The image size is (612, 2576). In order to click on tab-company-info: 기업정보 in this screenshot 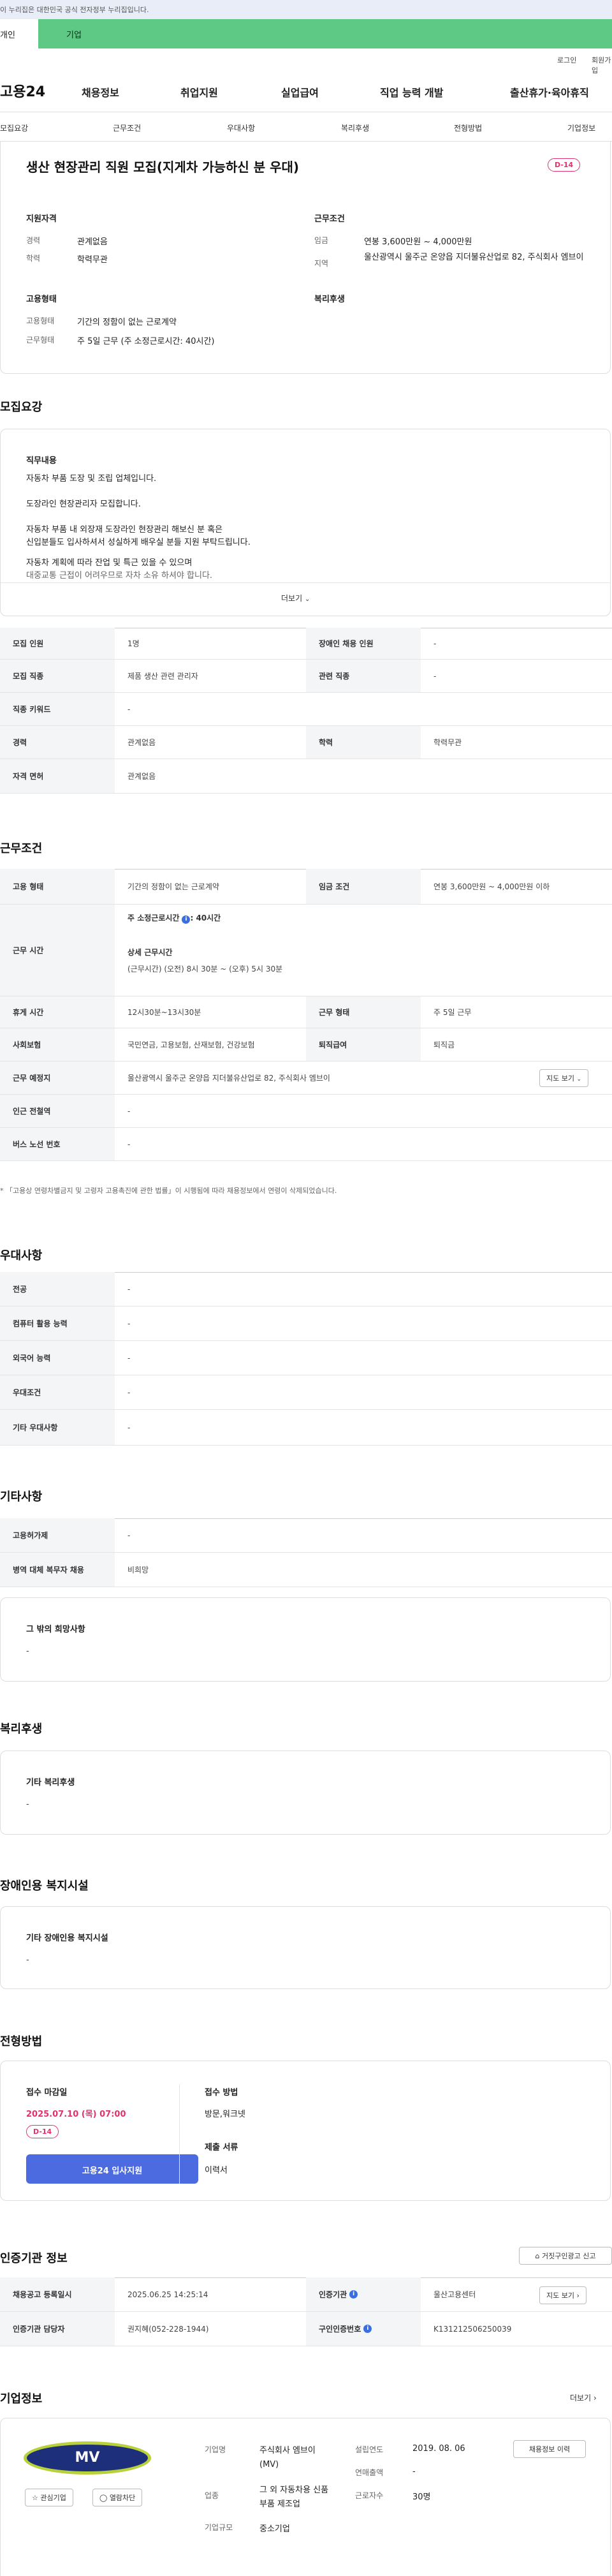, I will do `click(581, 127)`.